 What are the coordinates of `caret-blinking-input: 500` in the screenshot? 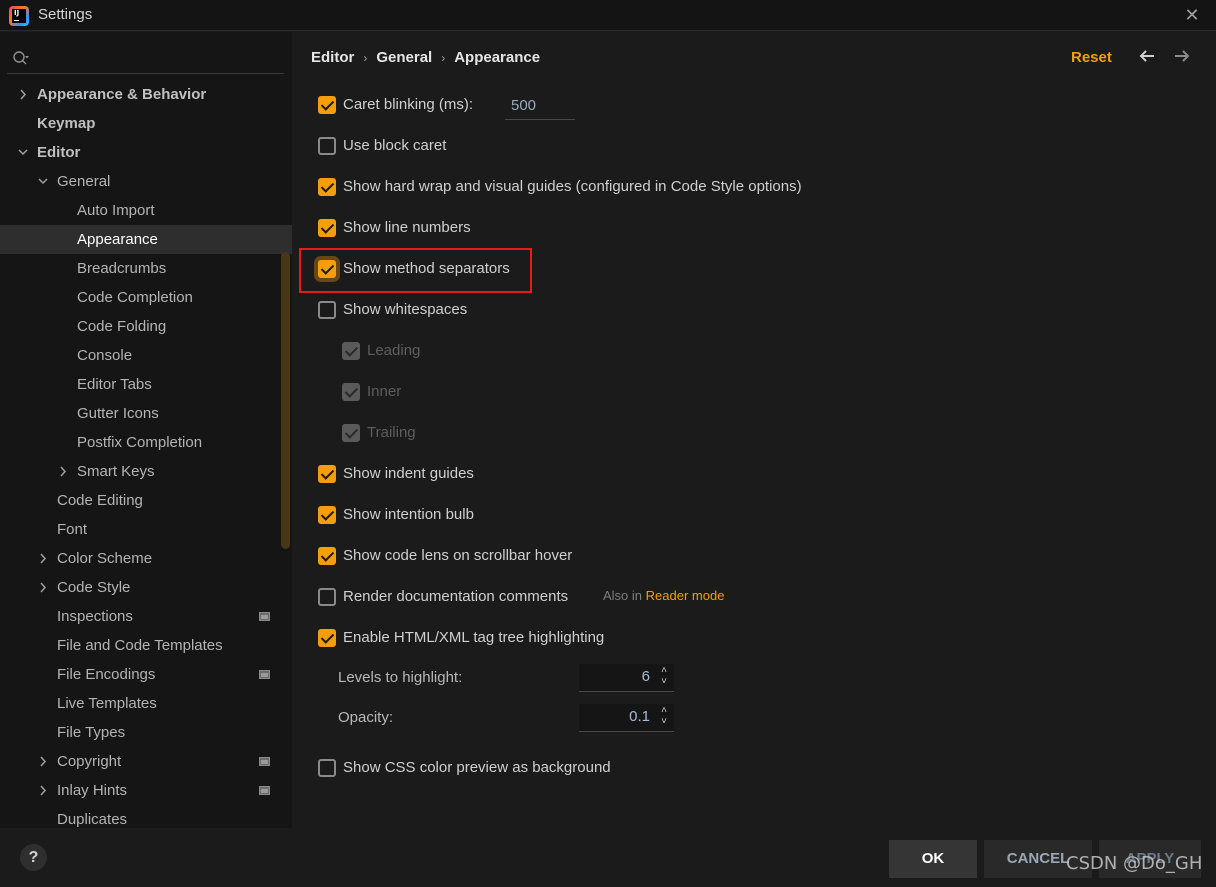 It's located at (540, 107).